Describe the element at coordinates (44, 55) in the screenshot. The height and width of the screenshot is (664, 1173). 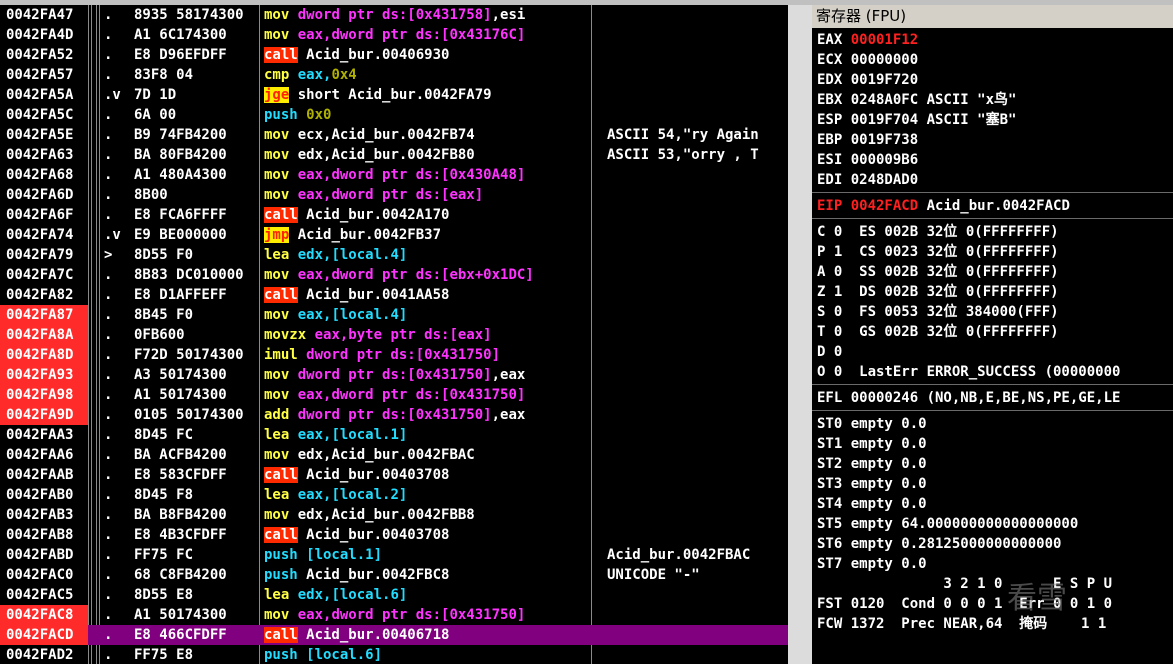
I see `address-cell: 0042FA52` at that location.